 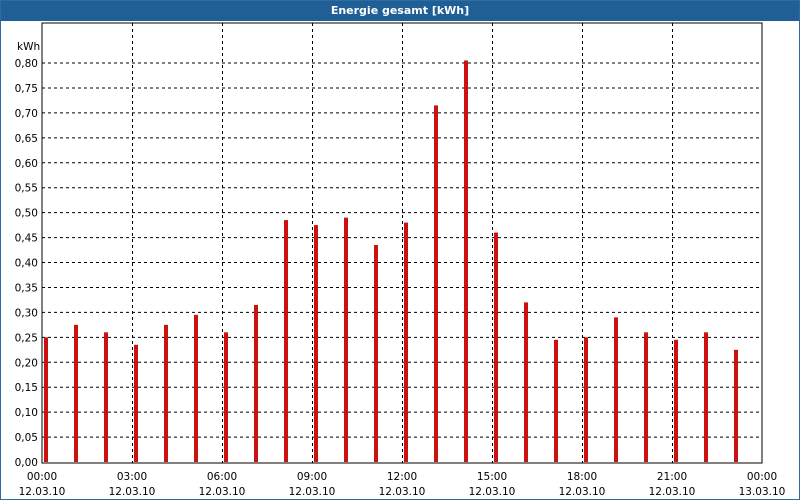 What do you see at coordinates (26, 463) in the screenshot?
I see `y-tick-label: 0,00` at bounding box center [26, 463].